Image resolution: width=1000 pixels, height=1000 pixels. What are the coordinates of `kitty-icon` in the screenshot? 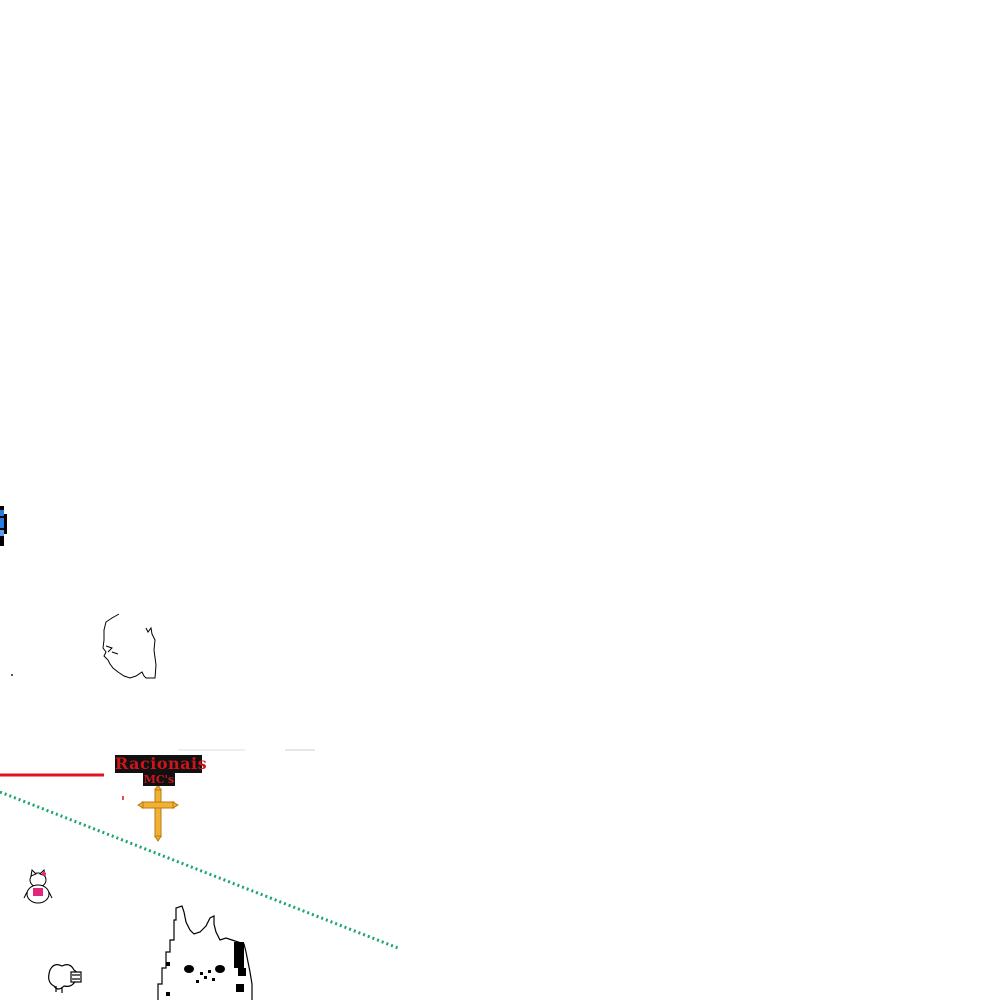 It's located at (38, 886).